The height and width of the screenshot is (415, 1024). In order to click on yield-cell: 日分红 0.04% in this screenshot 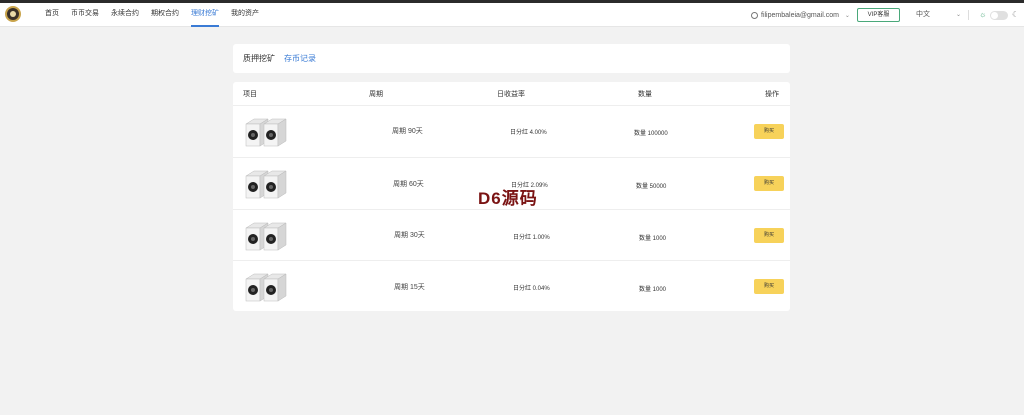, I will do `click(531, 289)`.